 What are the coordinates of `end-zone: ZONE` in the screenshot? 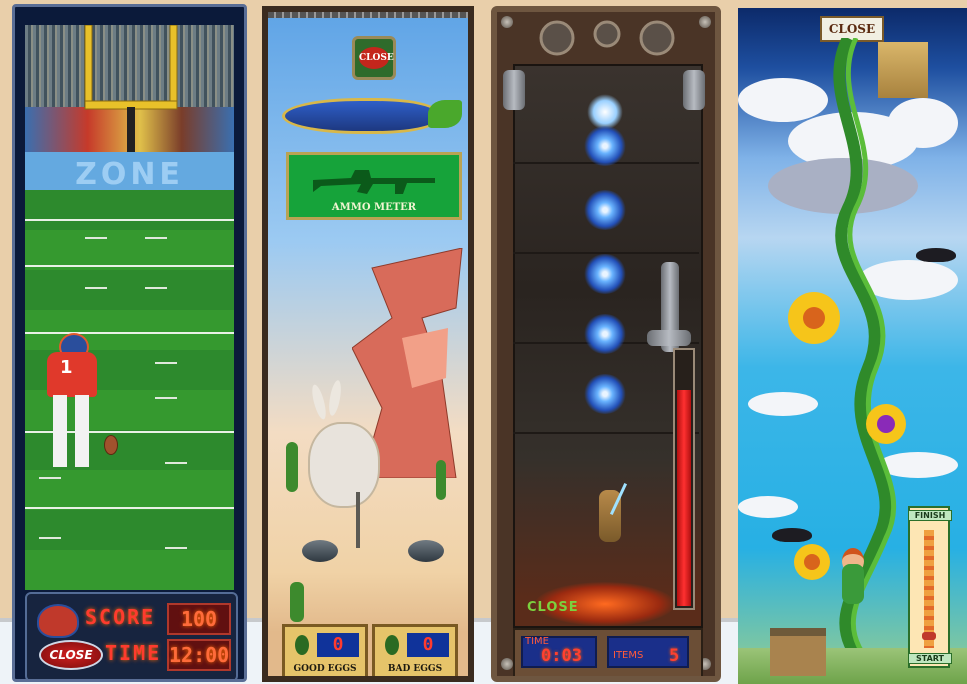 It's located at (129, 172).